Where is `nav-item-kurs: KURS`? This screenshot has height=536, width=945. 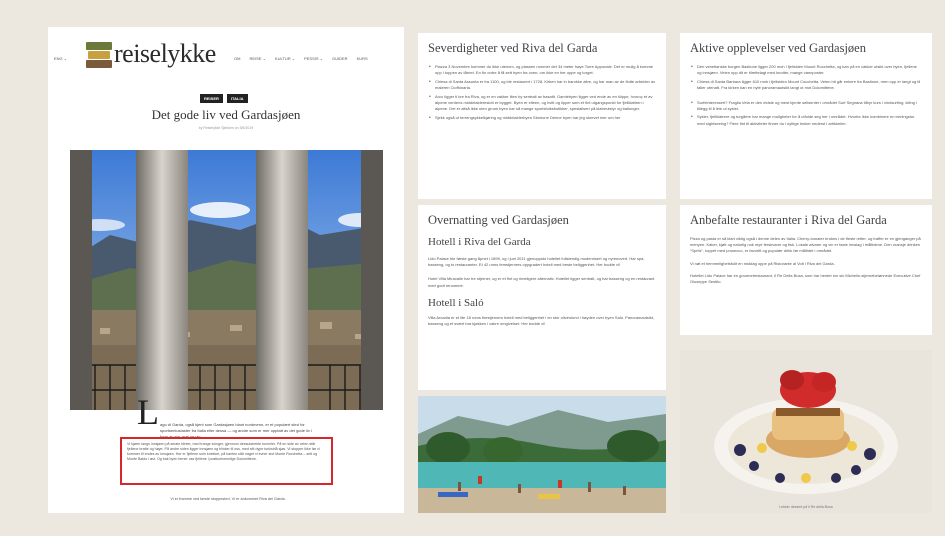
nav-item-kurs: KURS is located at coordinates (362, 58).